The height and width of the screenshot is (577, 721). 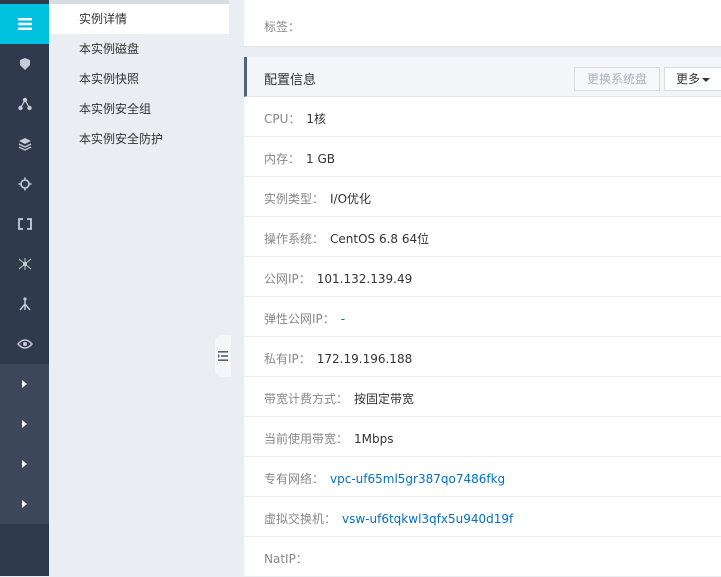 What do you see at coordinates (290, 80) in the screenshot?
I see `config-title: 配置信息` at bounding box center [290, 80].